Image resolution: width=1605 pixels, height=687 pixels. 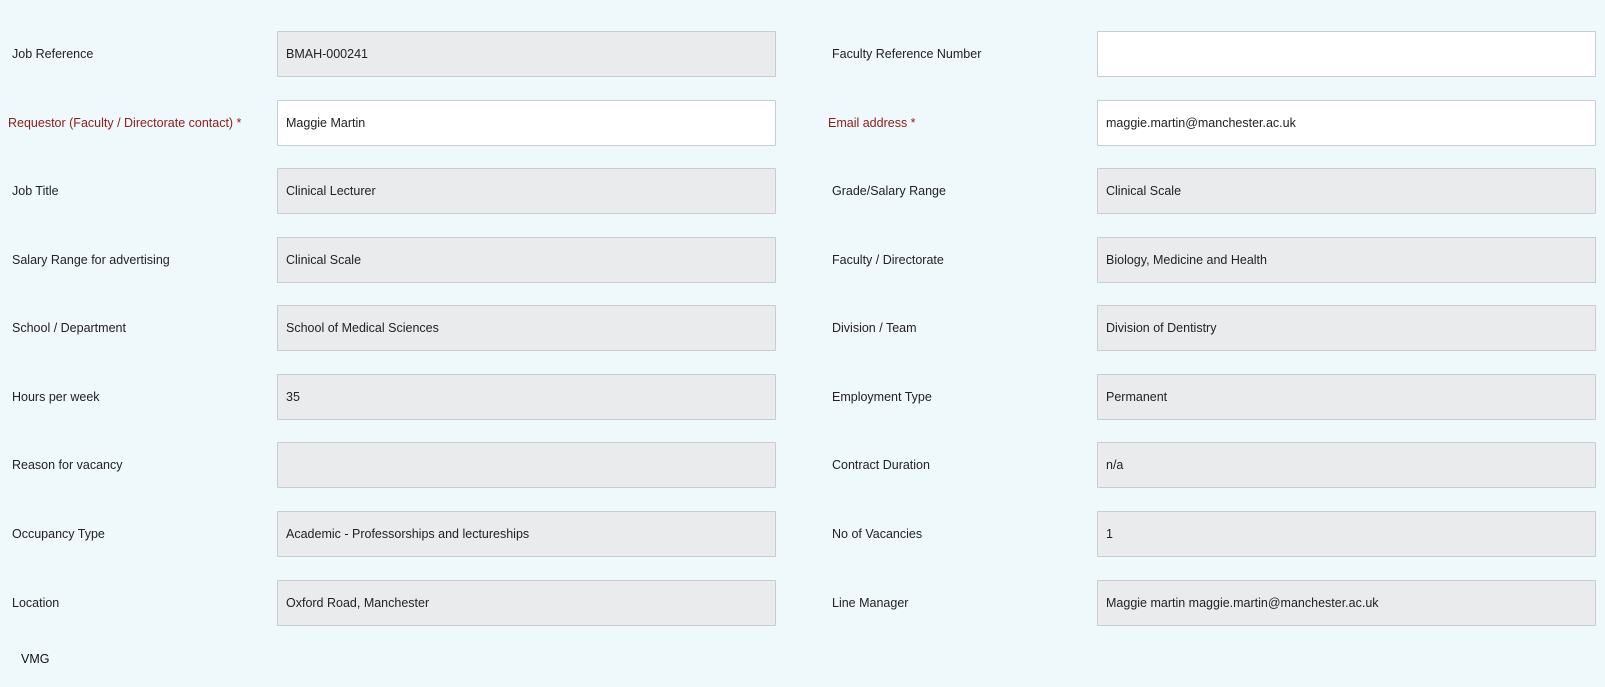 I want to click on requestor-input: Maggie Martin, so click(x=526, y=123).